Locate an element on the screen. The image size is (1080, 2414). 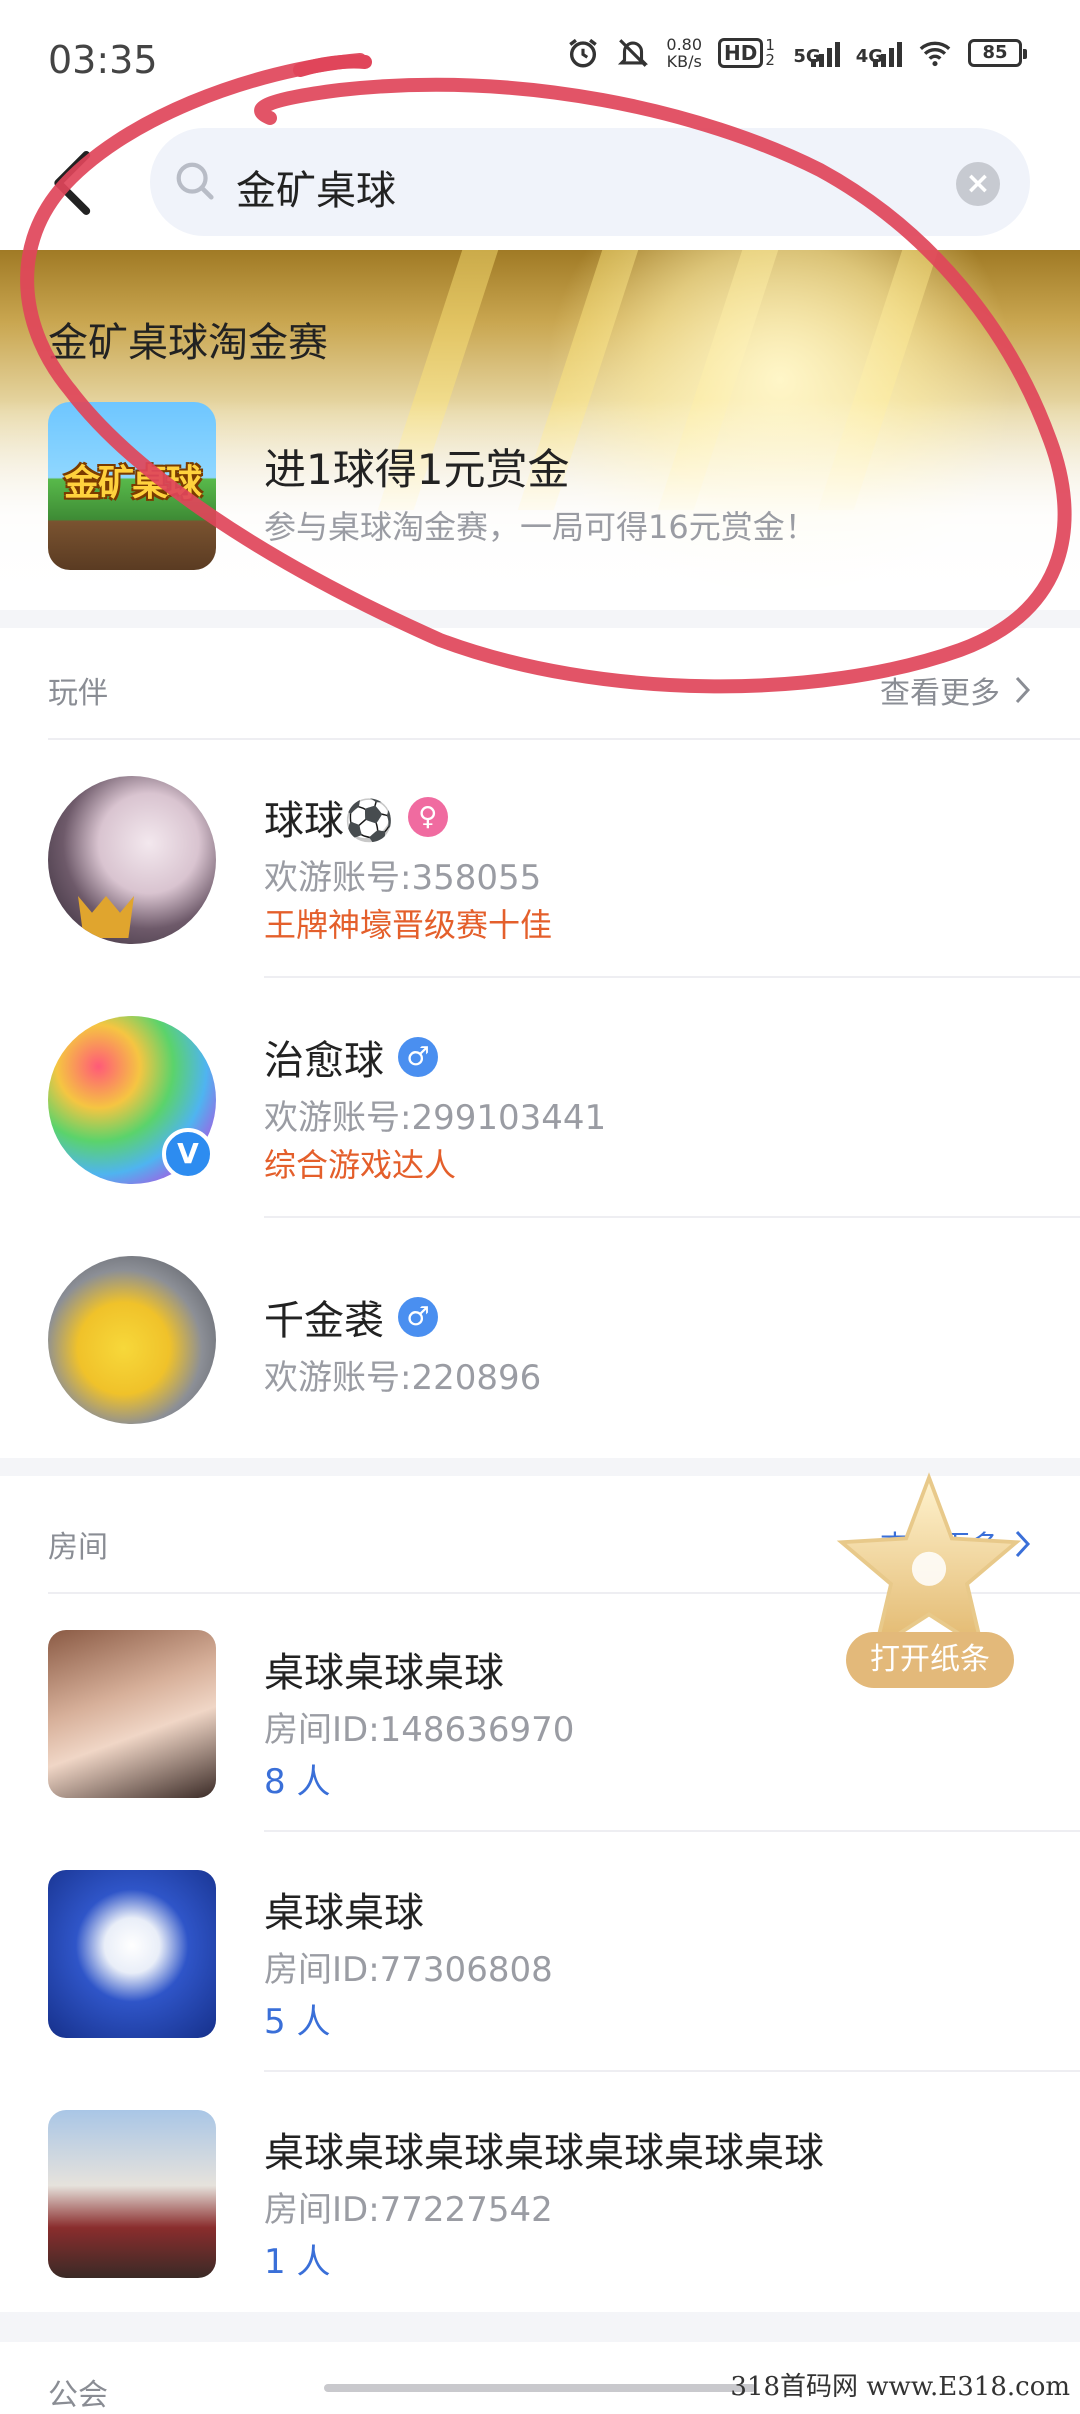
room-member-count: 8 人 is located at coordinates (297, 1782).